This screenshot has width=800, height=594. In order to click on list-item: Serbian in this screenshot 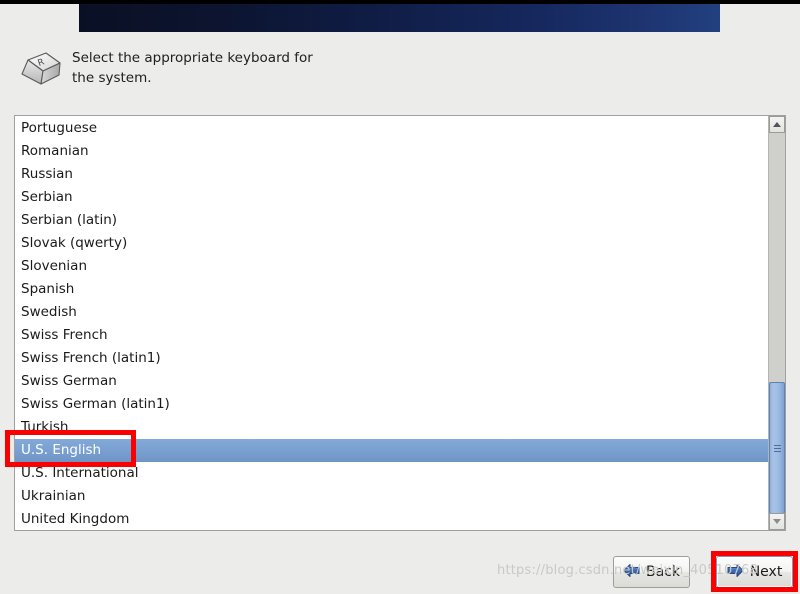, I will do `click(391, 197)`.